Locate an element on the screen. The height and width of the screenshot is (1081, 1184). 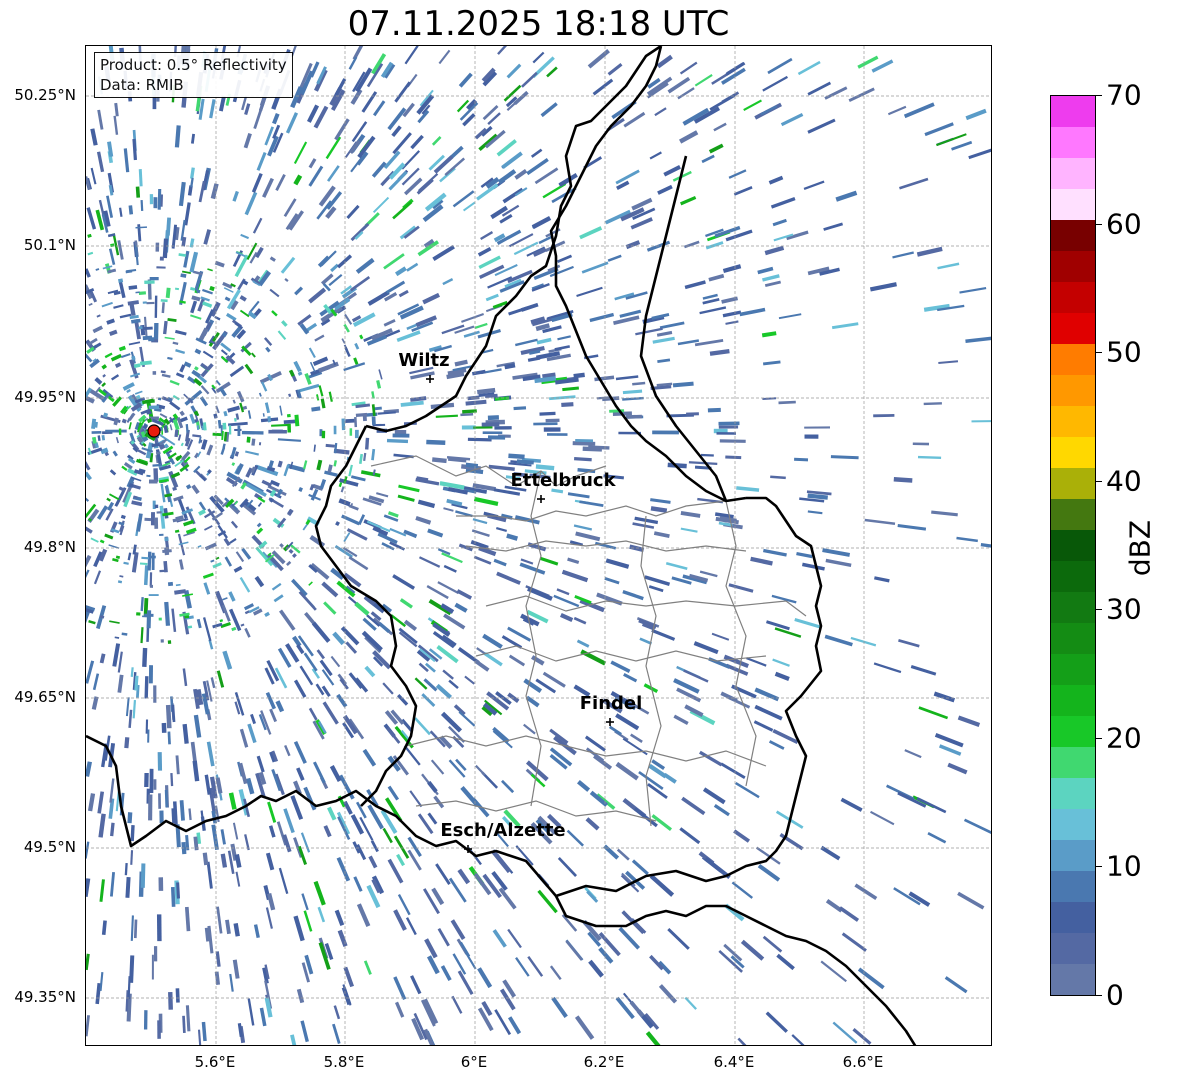
country-border is located at coordinates (366, 616).